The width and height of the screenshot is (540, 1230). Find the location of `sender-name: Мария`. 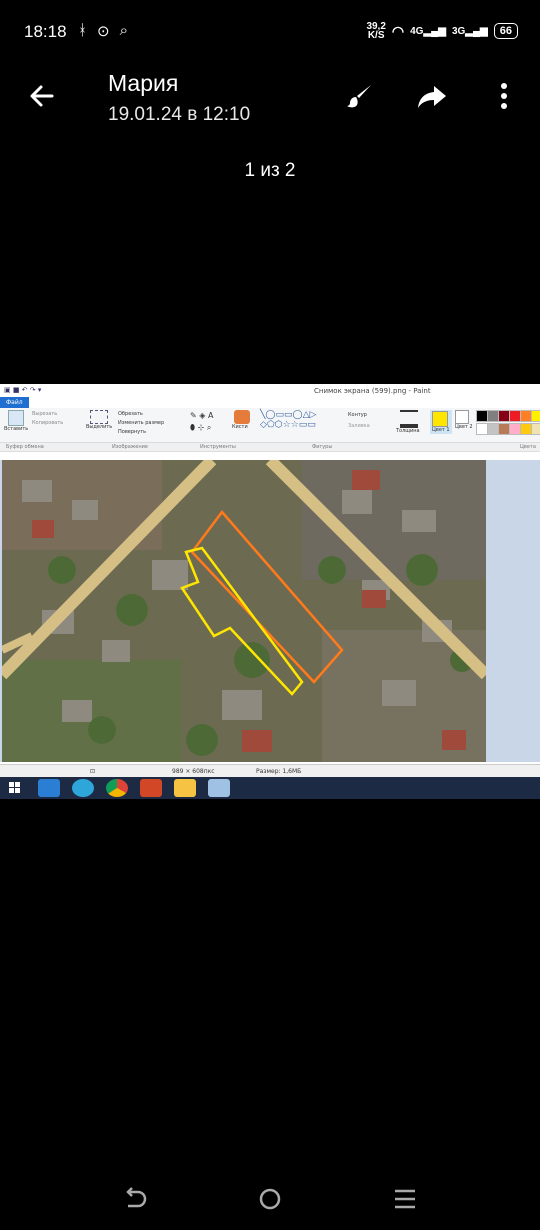

sender-name: Мария is located at coordinates (143, 83).